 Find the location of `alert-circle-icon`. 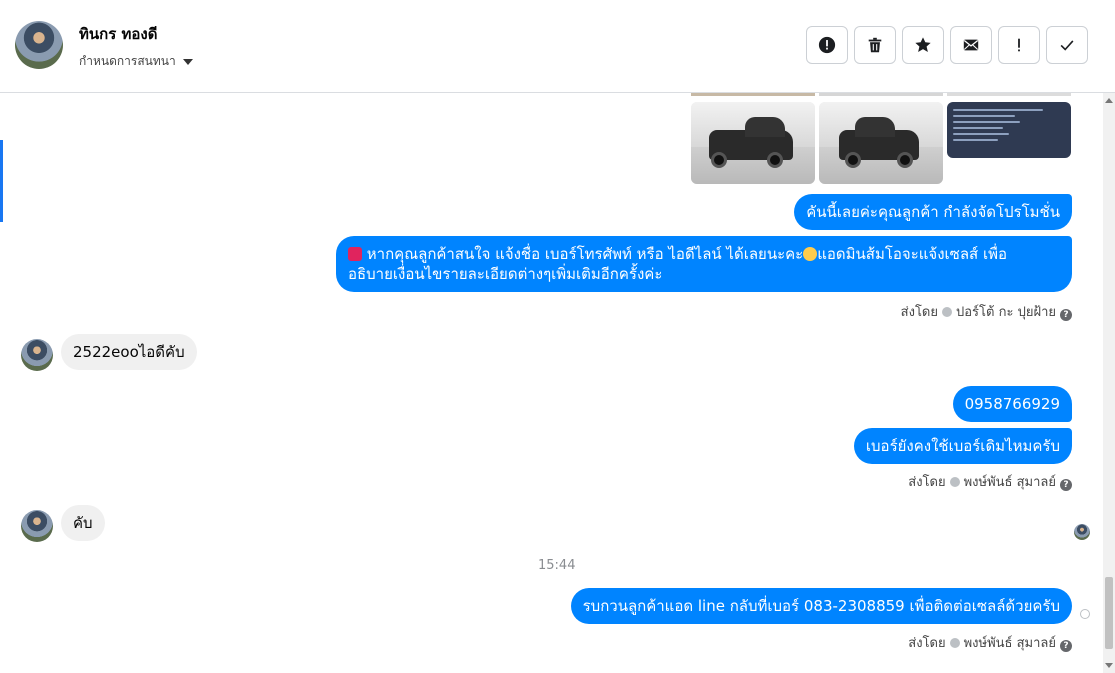

alert-circle-icon is located at coordinates (827, 45).